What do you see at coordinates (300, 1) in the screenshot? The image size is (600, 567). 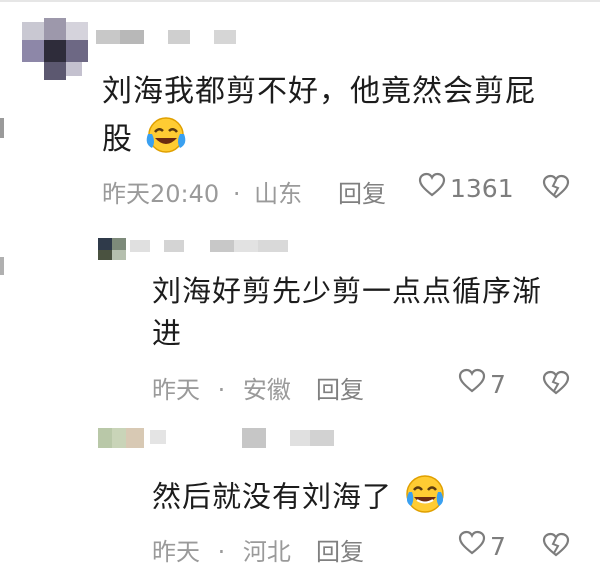 I see `top-divider` at bounding box center [300, 1].